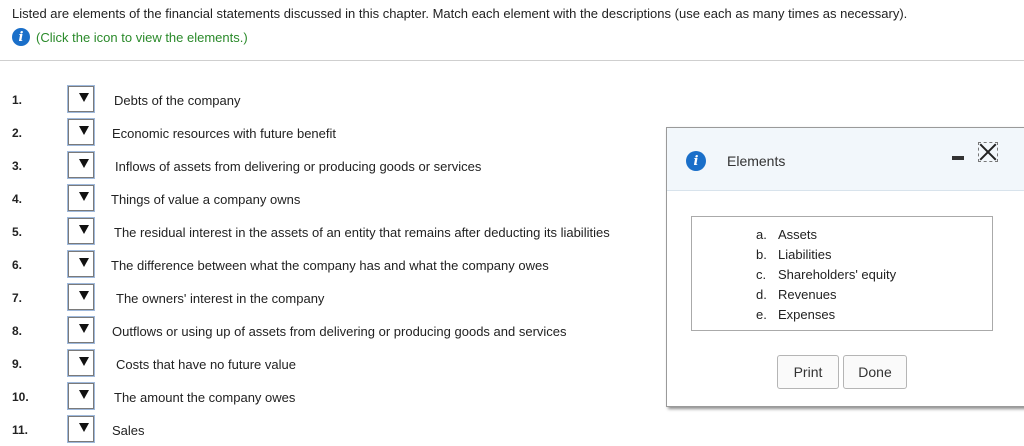 The height and width of the screenshot is (446, 1024). Describe the element at coordinates (17, 298) in the screenshot. I see `row-number: 7.` at that location.